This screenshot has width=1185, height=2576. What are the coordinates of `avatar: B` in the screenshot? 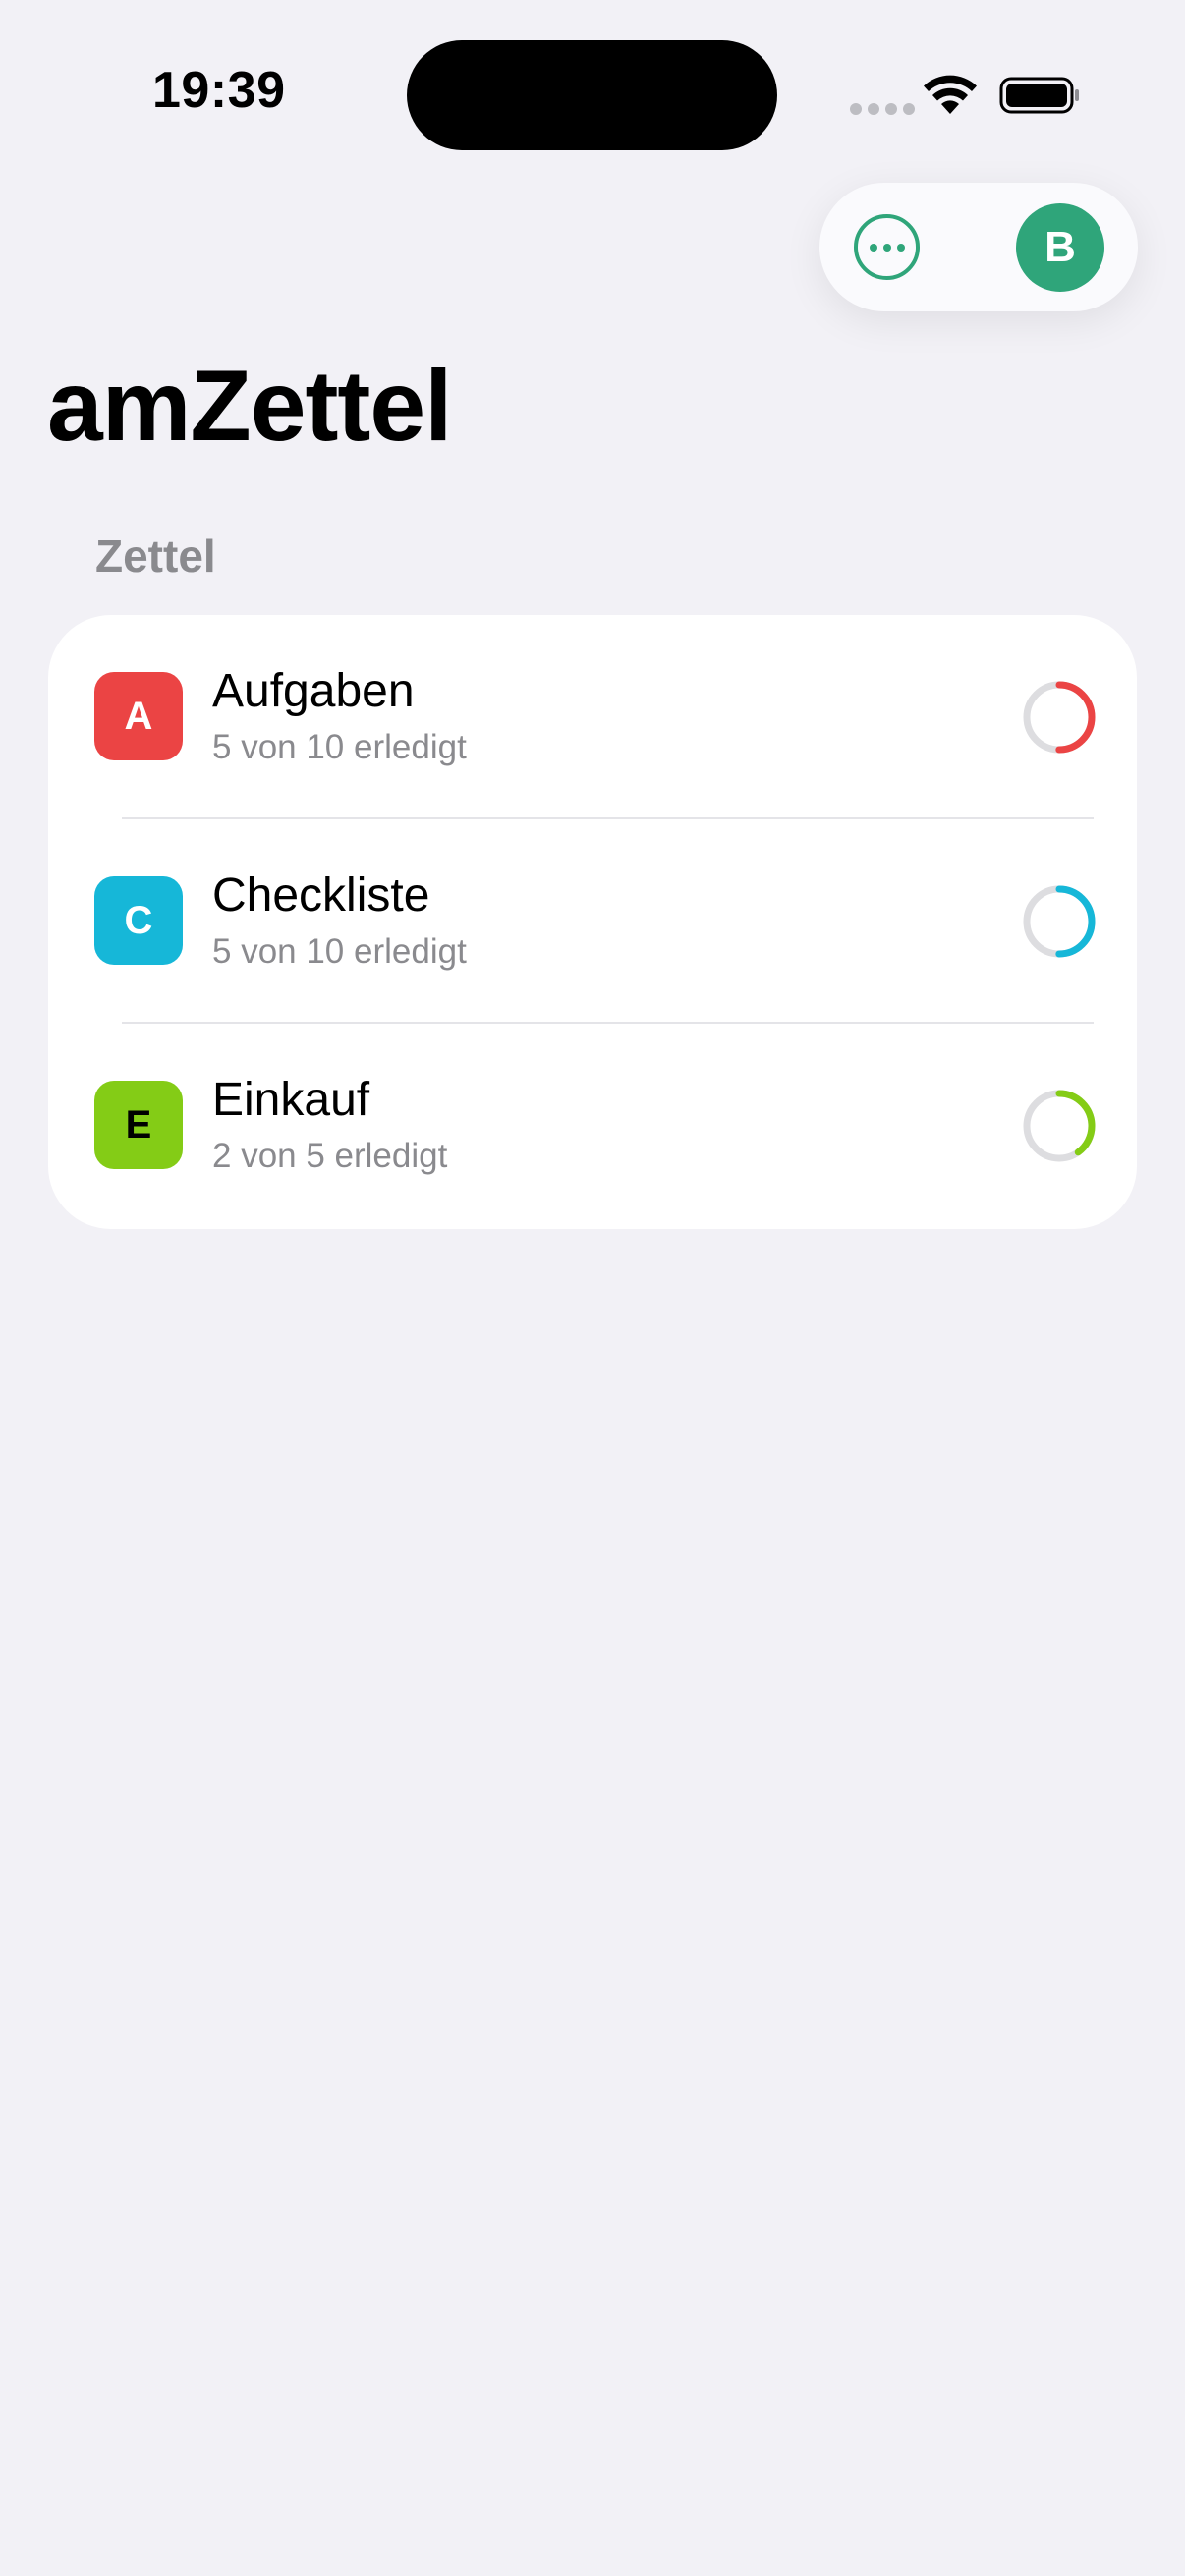 It's located at (1060, 247).